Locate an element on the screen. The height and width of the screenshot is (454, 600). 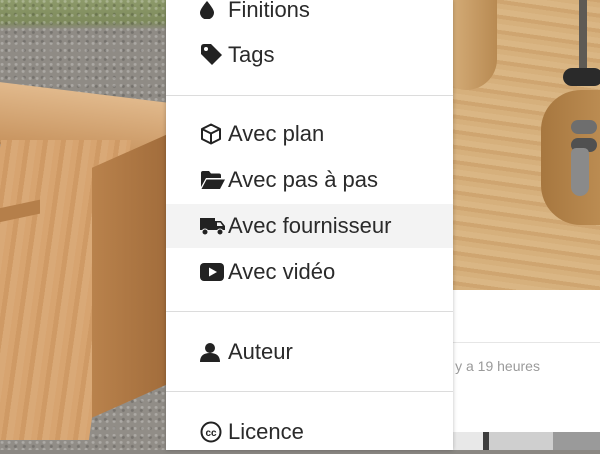
menu-item-label: Finitions is located at coordinates (269, 11).